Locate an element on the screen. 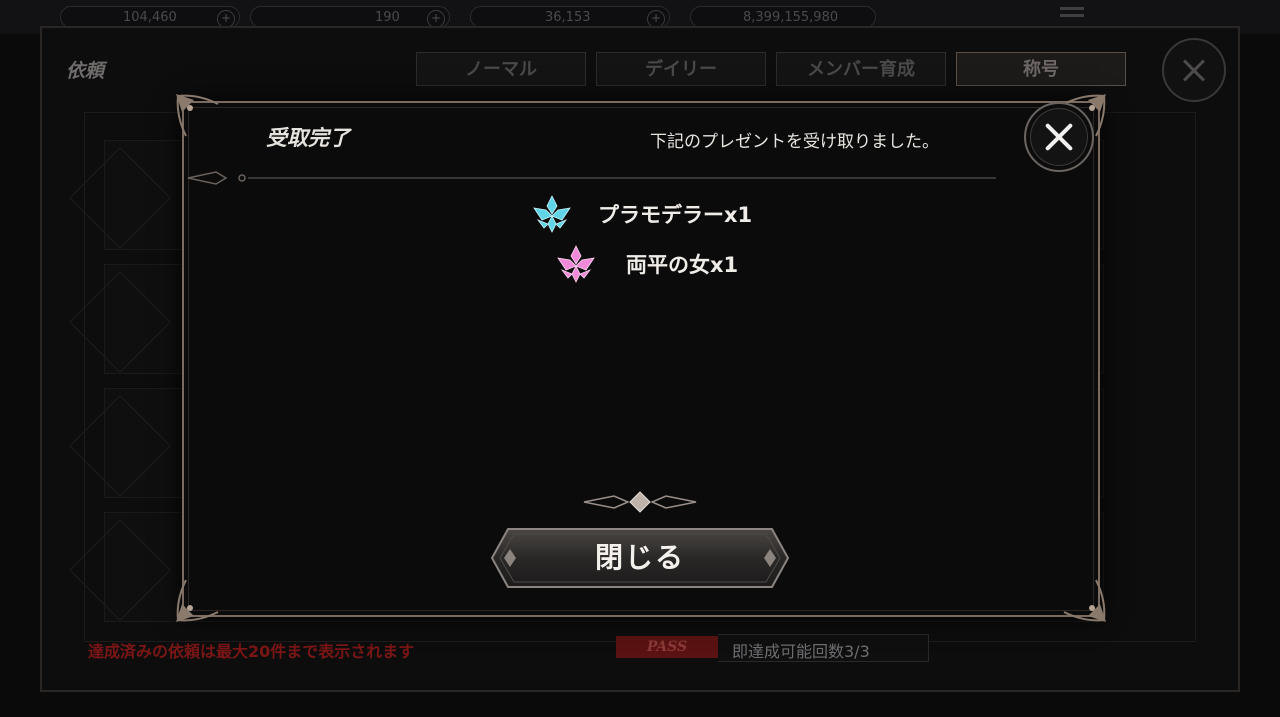 This screenshot has width=1280, height=717. tab-title: 称号 is located at coordinates (1041, 69).